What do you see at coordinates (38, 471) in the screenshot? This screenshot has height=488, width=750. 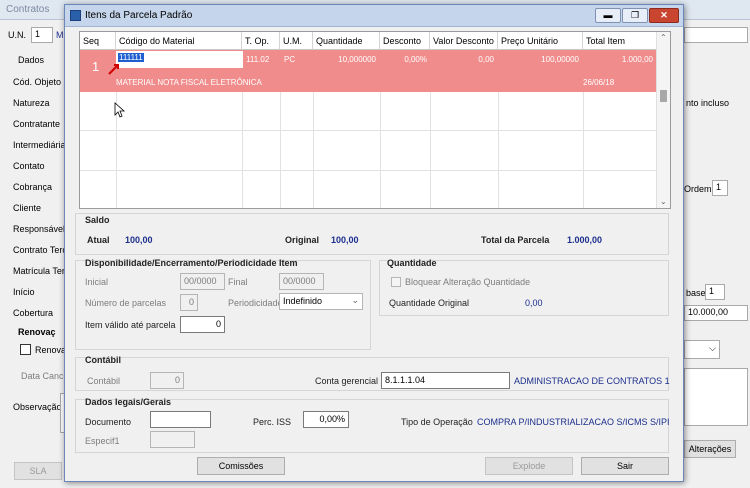 I see `sla-button: SLA` at bounding box center [38, 471].